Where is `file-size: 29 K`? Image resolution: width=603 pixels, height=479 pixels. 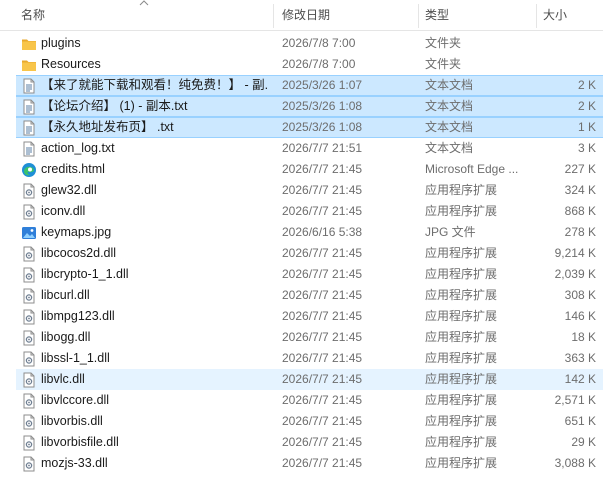
file-size: 29 K is located at coordinates (583, 442).